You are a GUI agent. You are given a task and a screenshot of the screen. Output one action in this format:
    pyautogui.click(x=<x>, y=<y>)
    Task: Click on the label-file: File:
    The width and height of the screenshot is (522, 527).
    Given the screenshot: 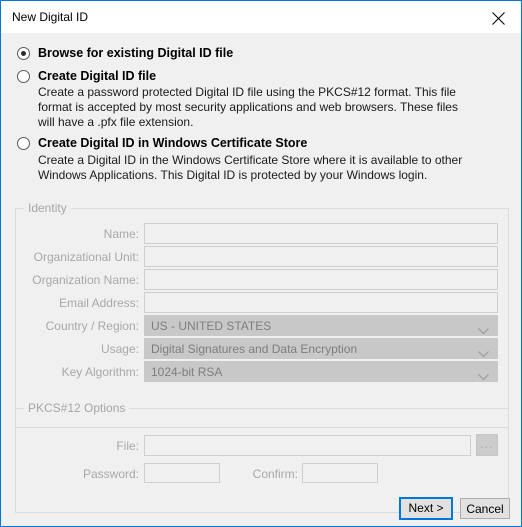 What is the action you would take?
    pyautogui.click(x=127, y=446)
    